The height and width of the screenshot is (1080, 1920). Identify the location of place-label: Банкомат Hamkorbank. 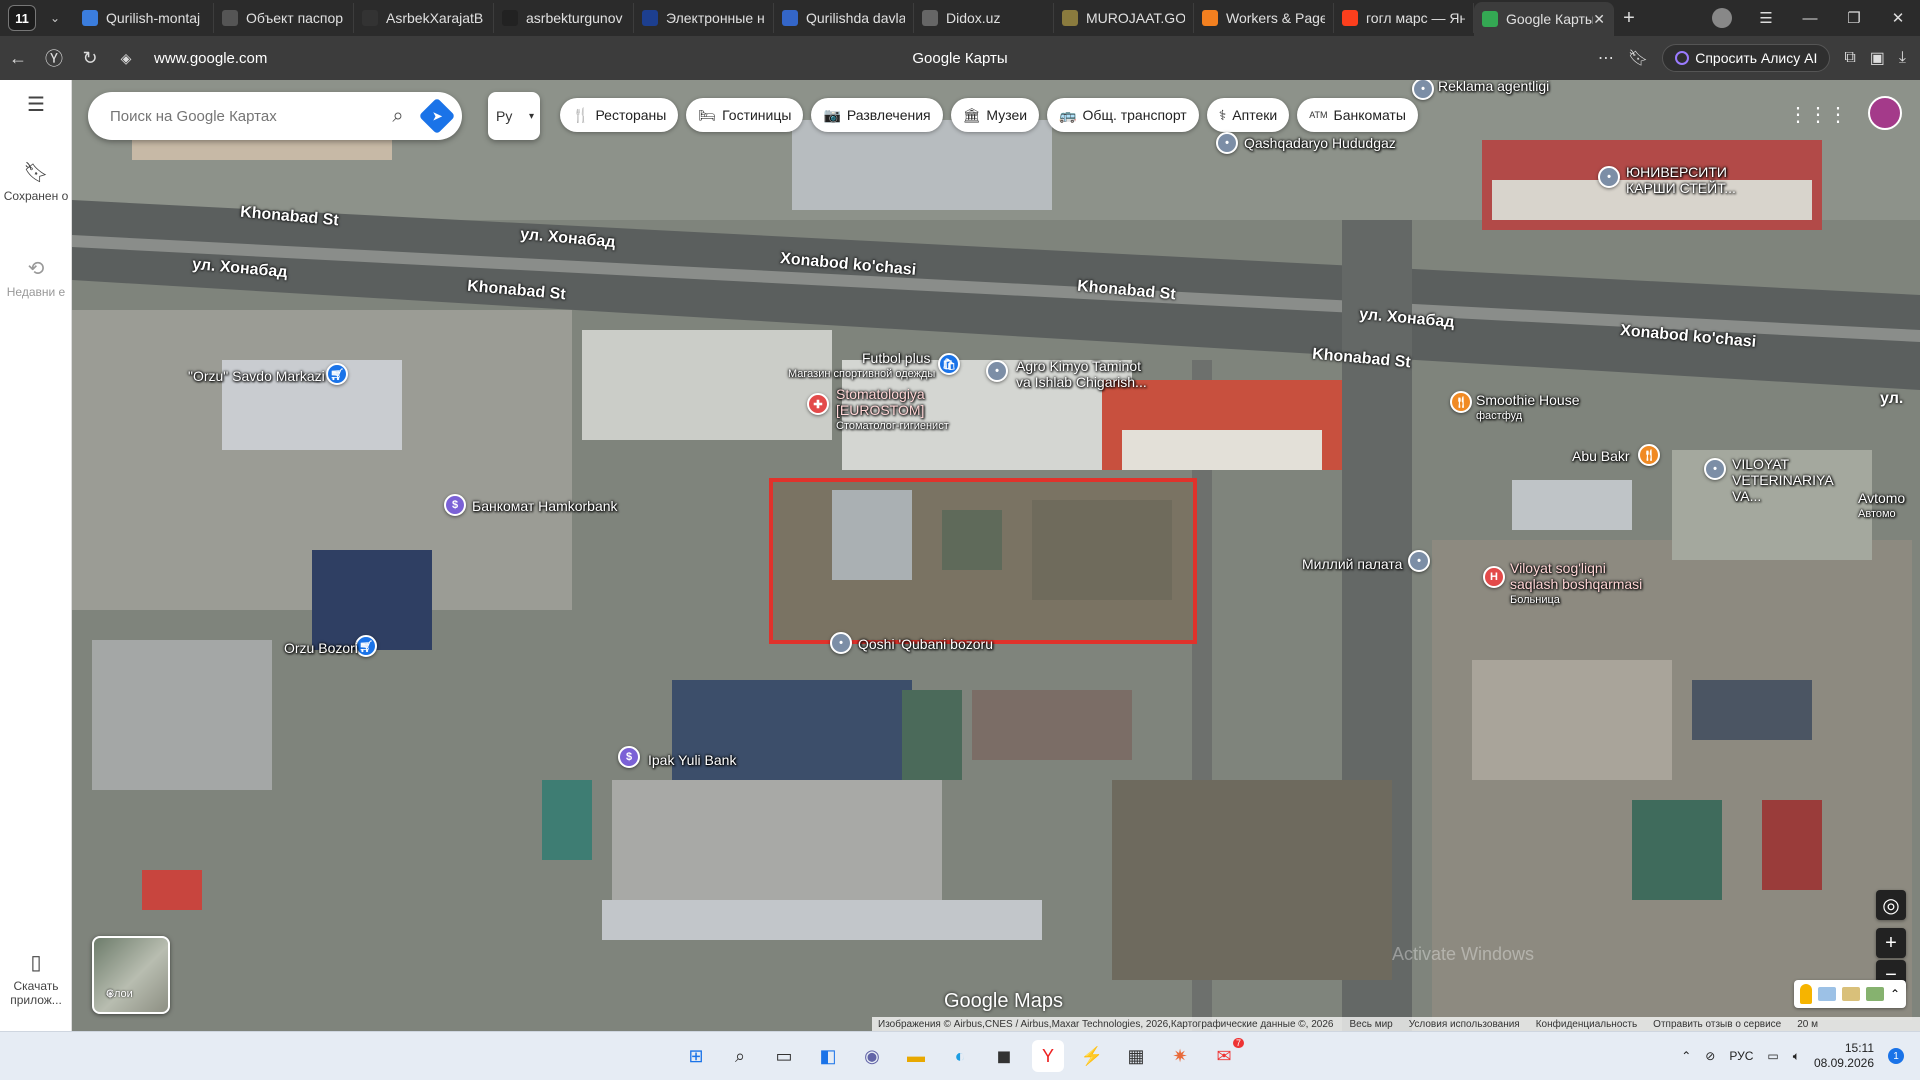
(545, 506).